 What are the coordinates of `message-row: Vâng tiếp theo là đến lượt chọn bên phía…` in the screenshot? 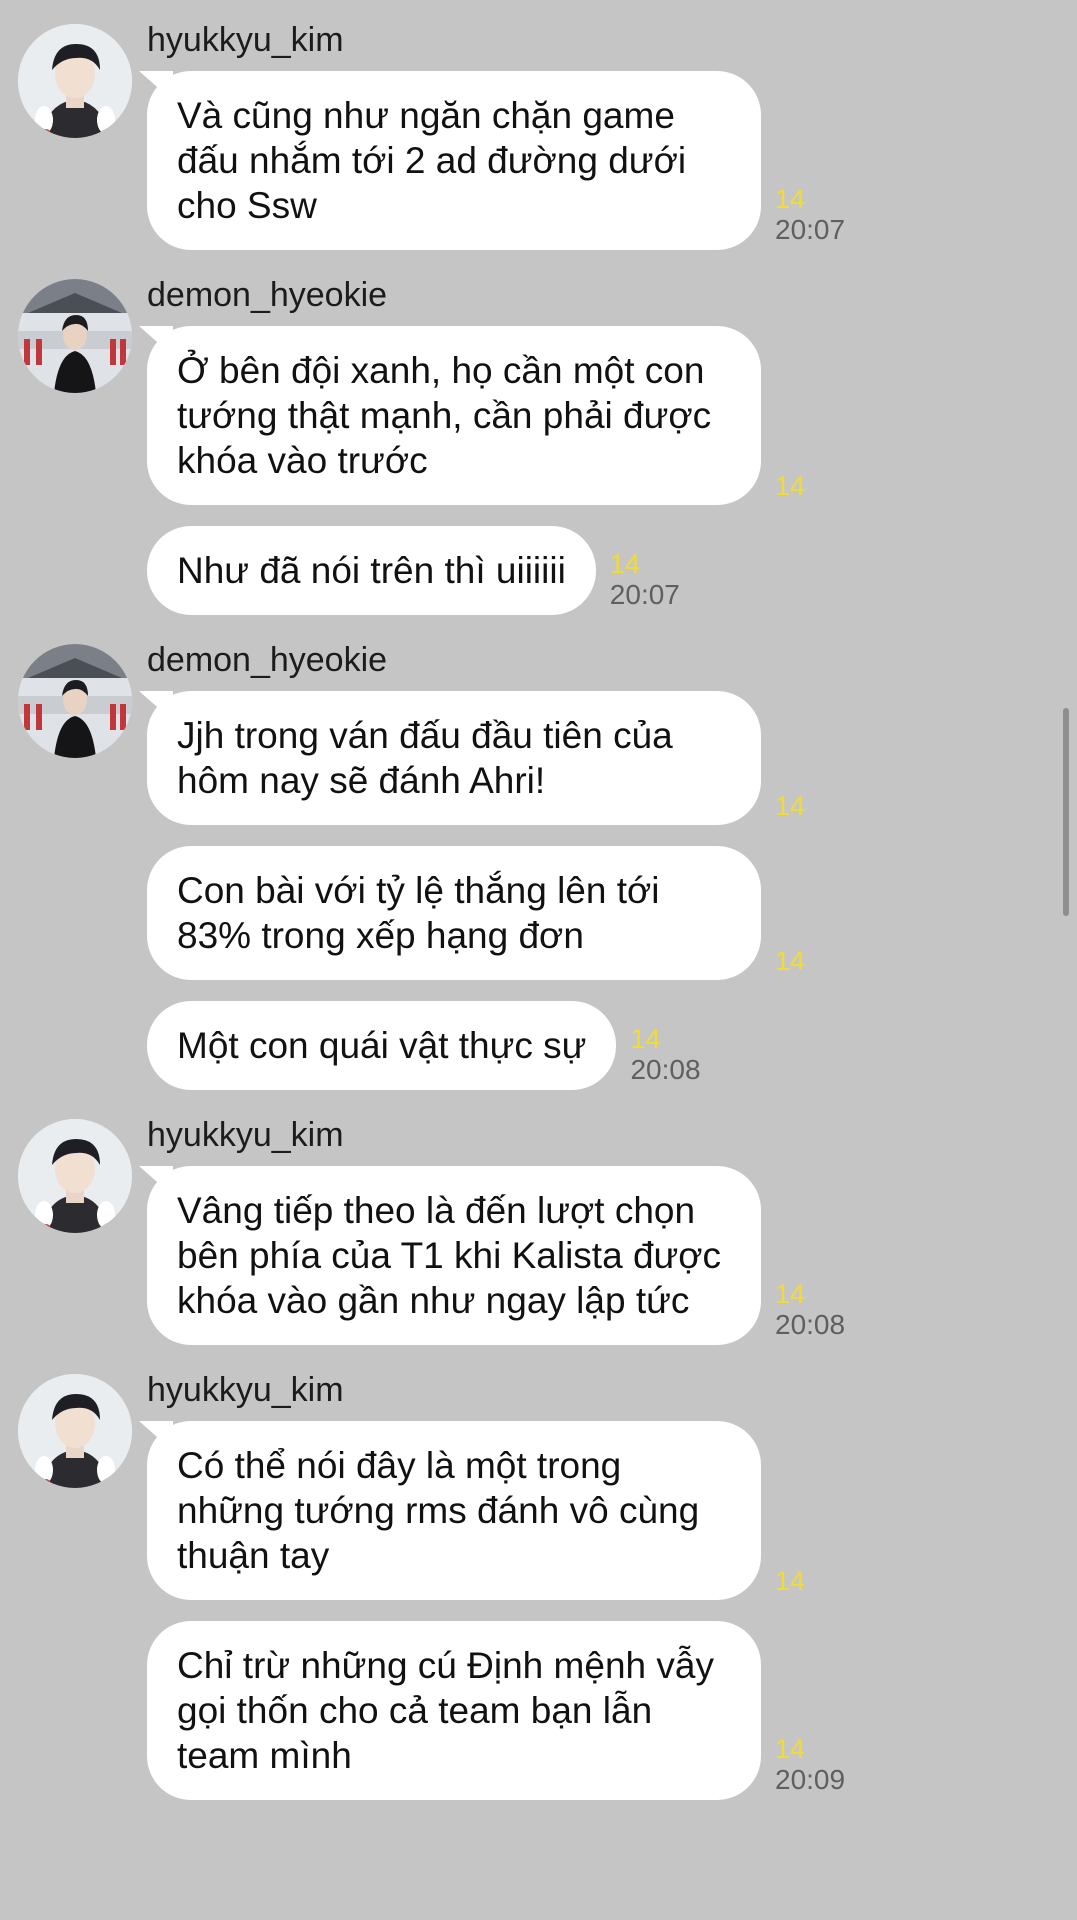 It's located at (612, 1255).